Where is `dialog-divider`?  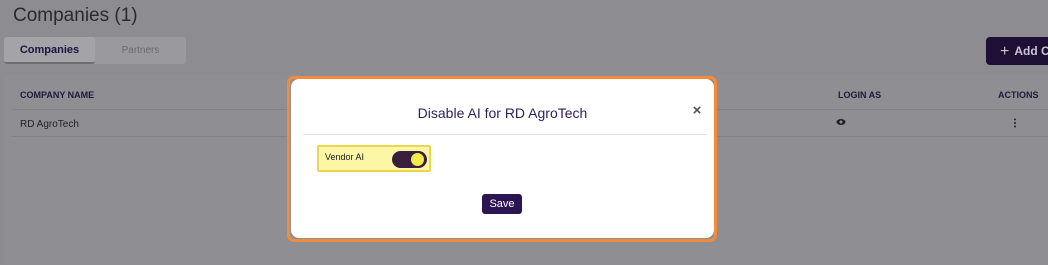 dialog-divider is located at coordinates (504, 134).